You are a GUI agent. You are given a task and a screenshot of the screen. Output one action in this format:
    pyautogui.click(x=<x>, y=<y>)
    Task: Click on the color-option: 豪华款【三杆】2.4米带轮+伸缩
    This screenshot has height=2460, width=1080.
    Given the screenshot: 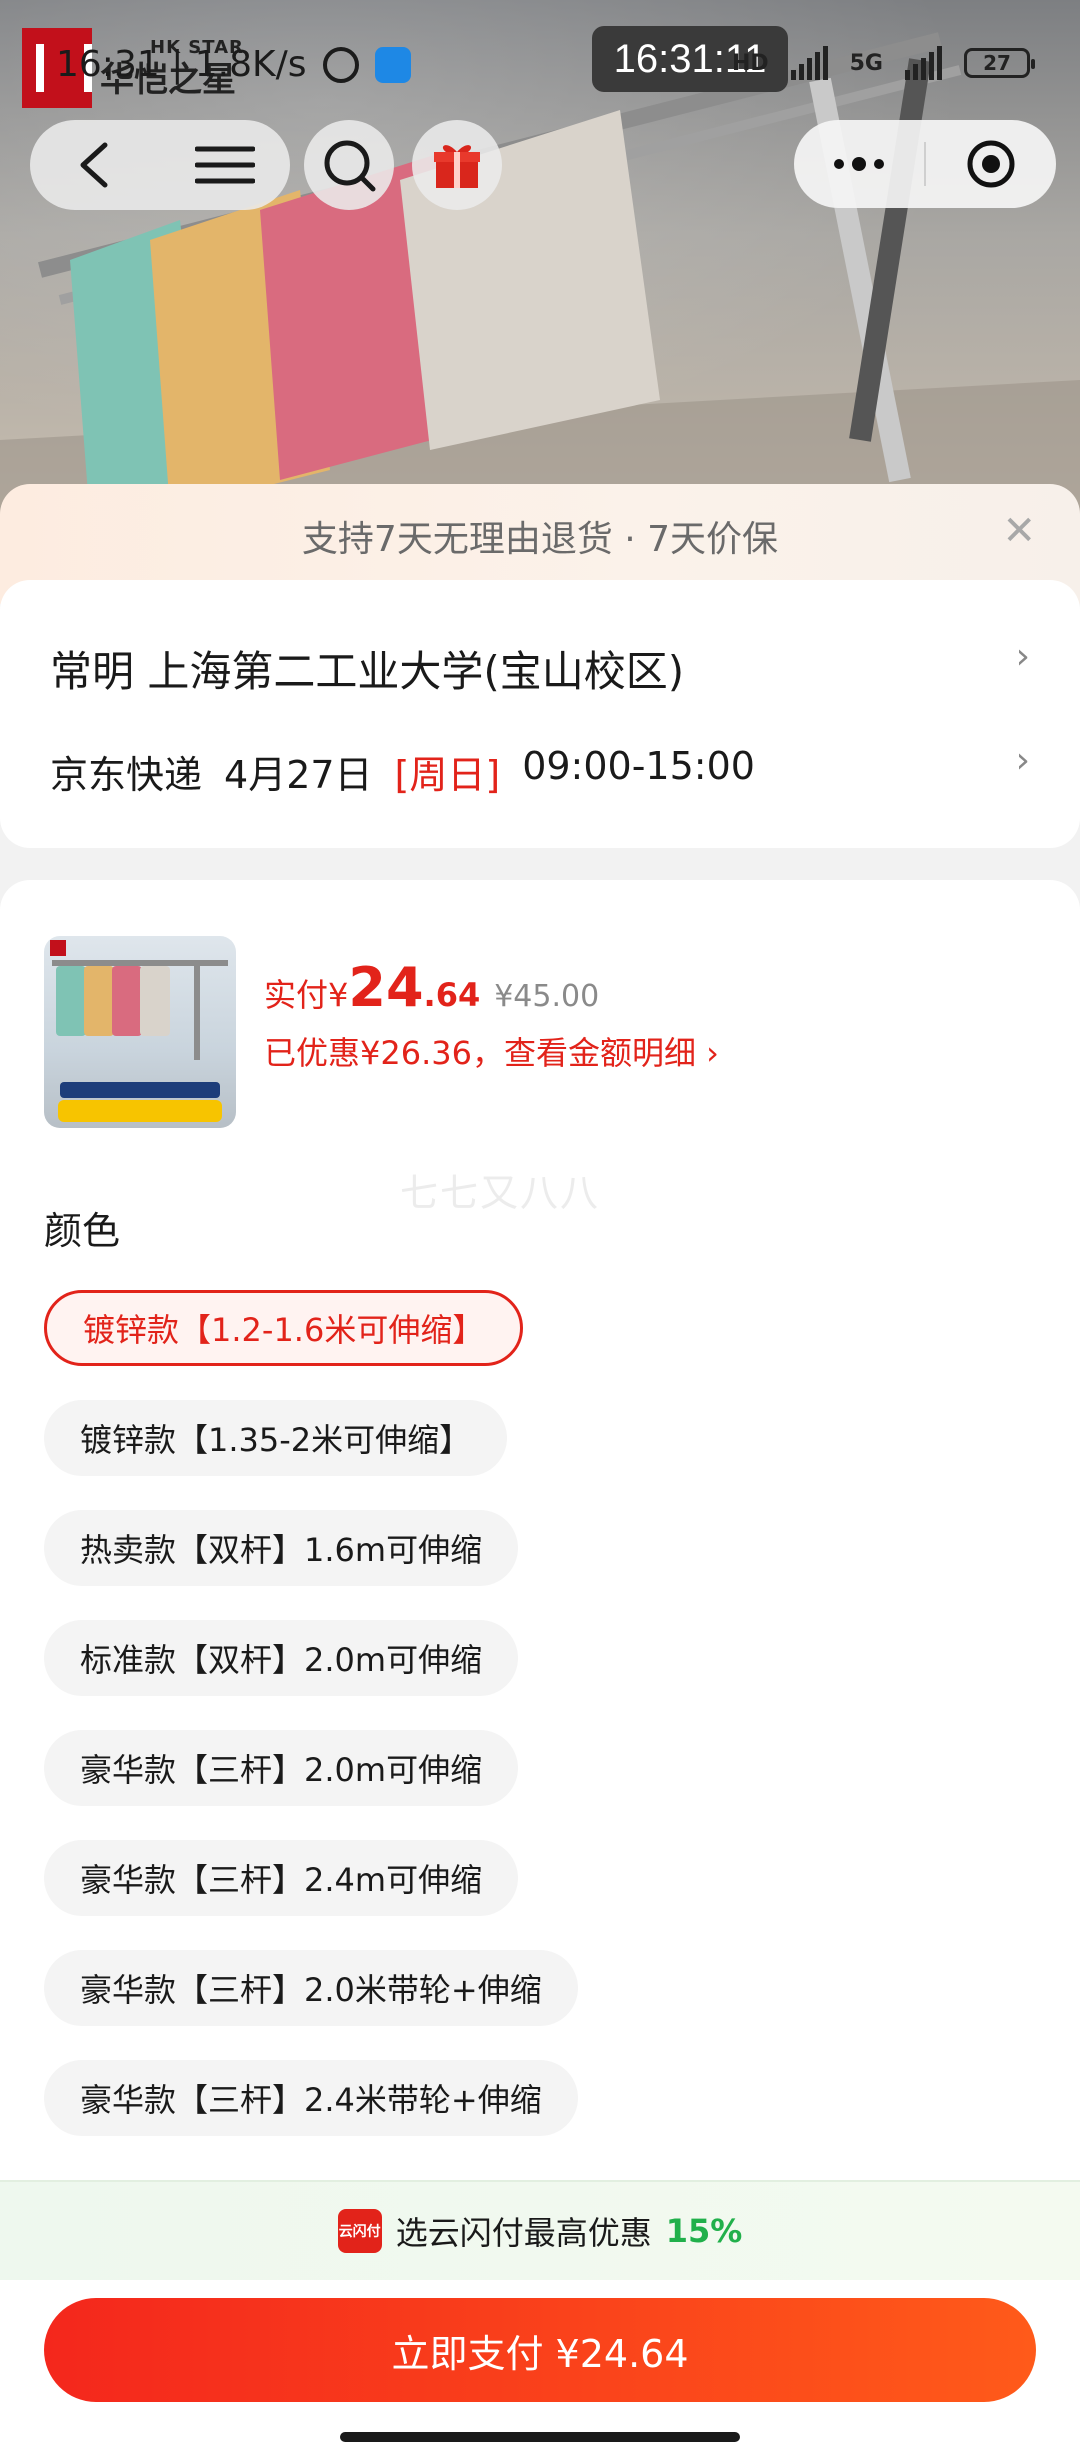 What is the action you would take?
    pyautogui.click(x=311, y=2098)
    